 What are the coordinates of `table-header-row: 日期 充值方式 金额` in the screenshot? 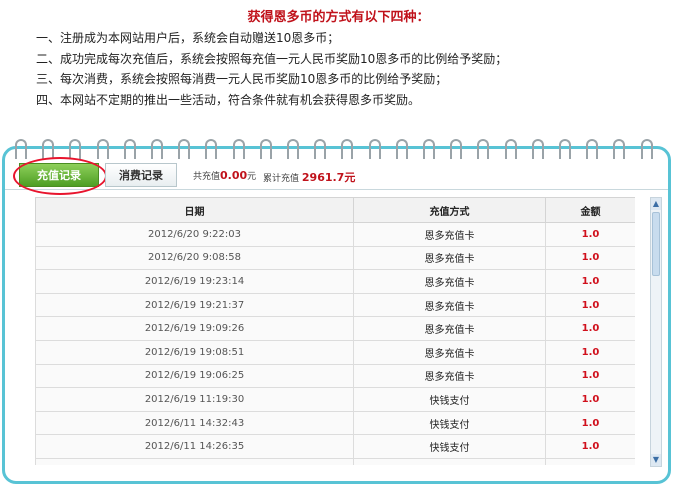 It's located at (335, 210).